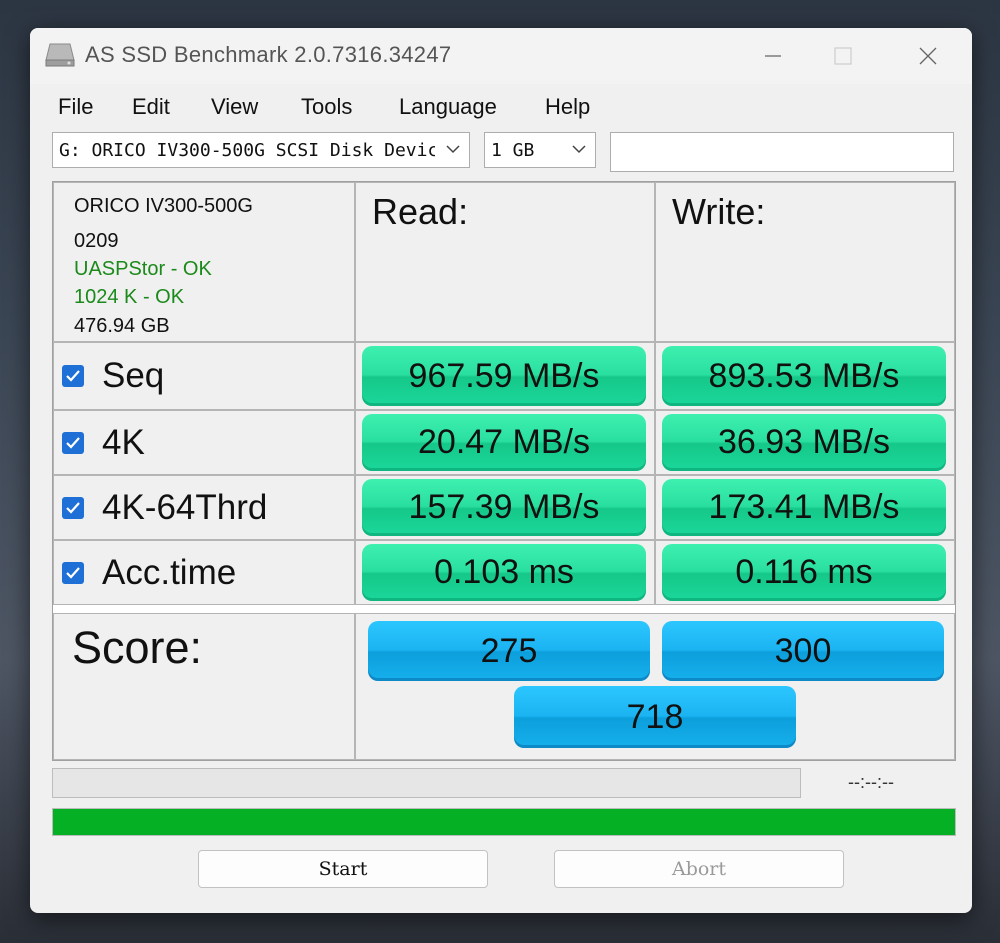 The height and width of the screenshot is (943, 1000). I want to click on 4k-64thrd-checkbox, so click(73, 507).